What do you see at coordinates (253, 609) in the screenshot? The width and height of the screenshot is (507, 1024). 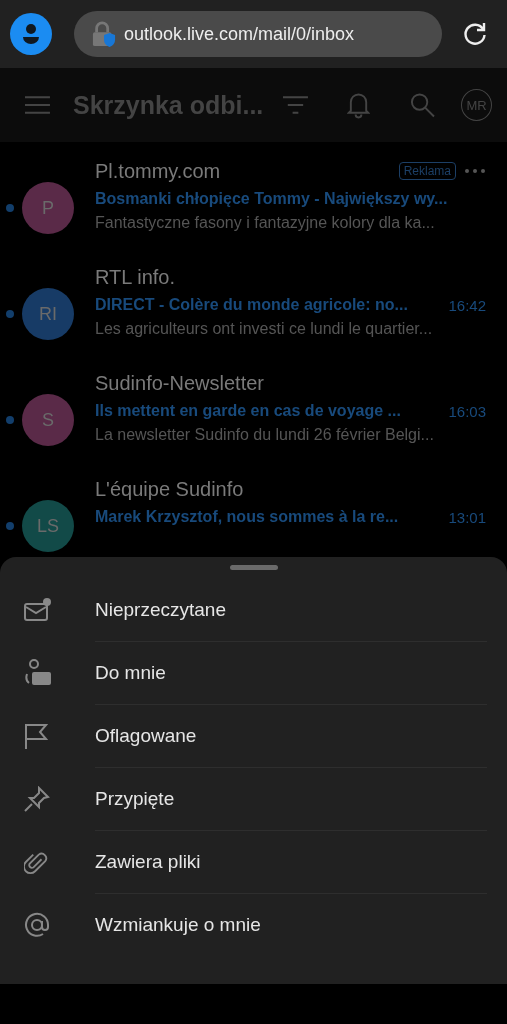 I see `filter-option: Nieprzeczytane` at bounding box center [253, 609].